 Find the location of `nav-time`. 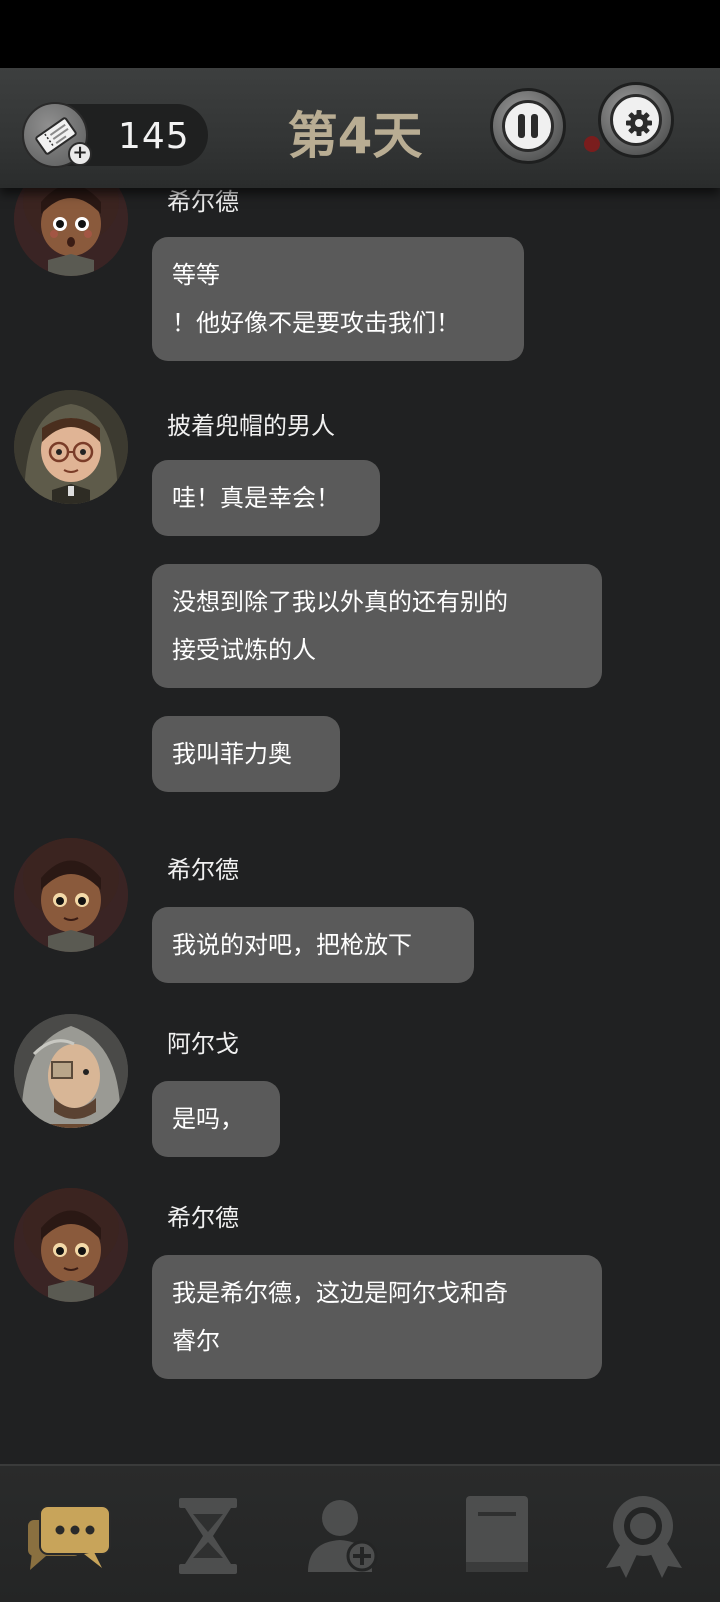

nav-time is located at coordinates (210, 1537).